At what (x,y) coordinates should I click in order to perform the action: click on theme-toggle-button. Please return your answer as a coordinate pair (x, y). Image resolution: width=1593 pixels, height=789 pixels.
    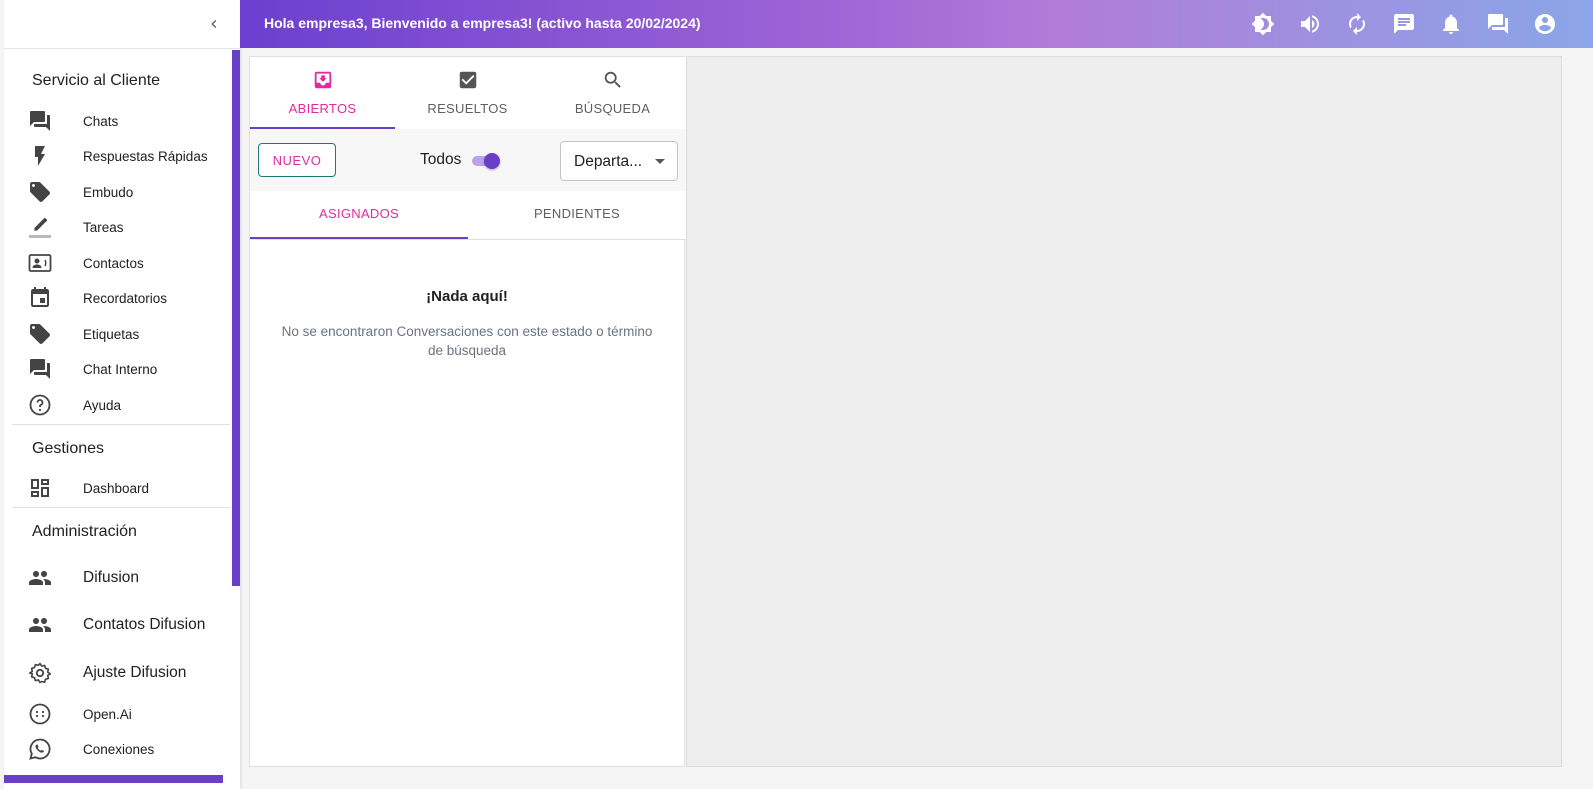
    Looking at the image, I should click on (1263, 24).